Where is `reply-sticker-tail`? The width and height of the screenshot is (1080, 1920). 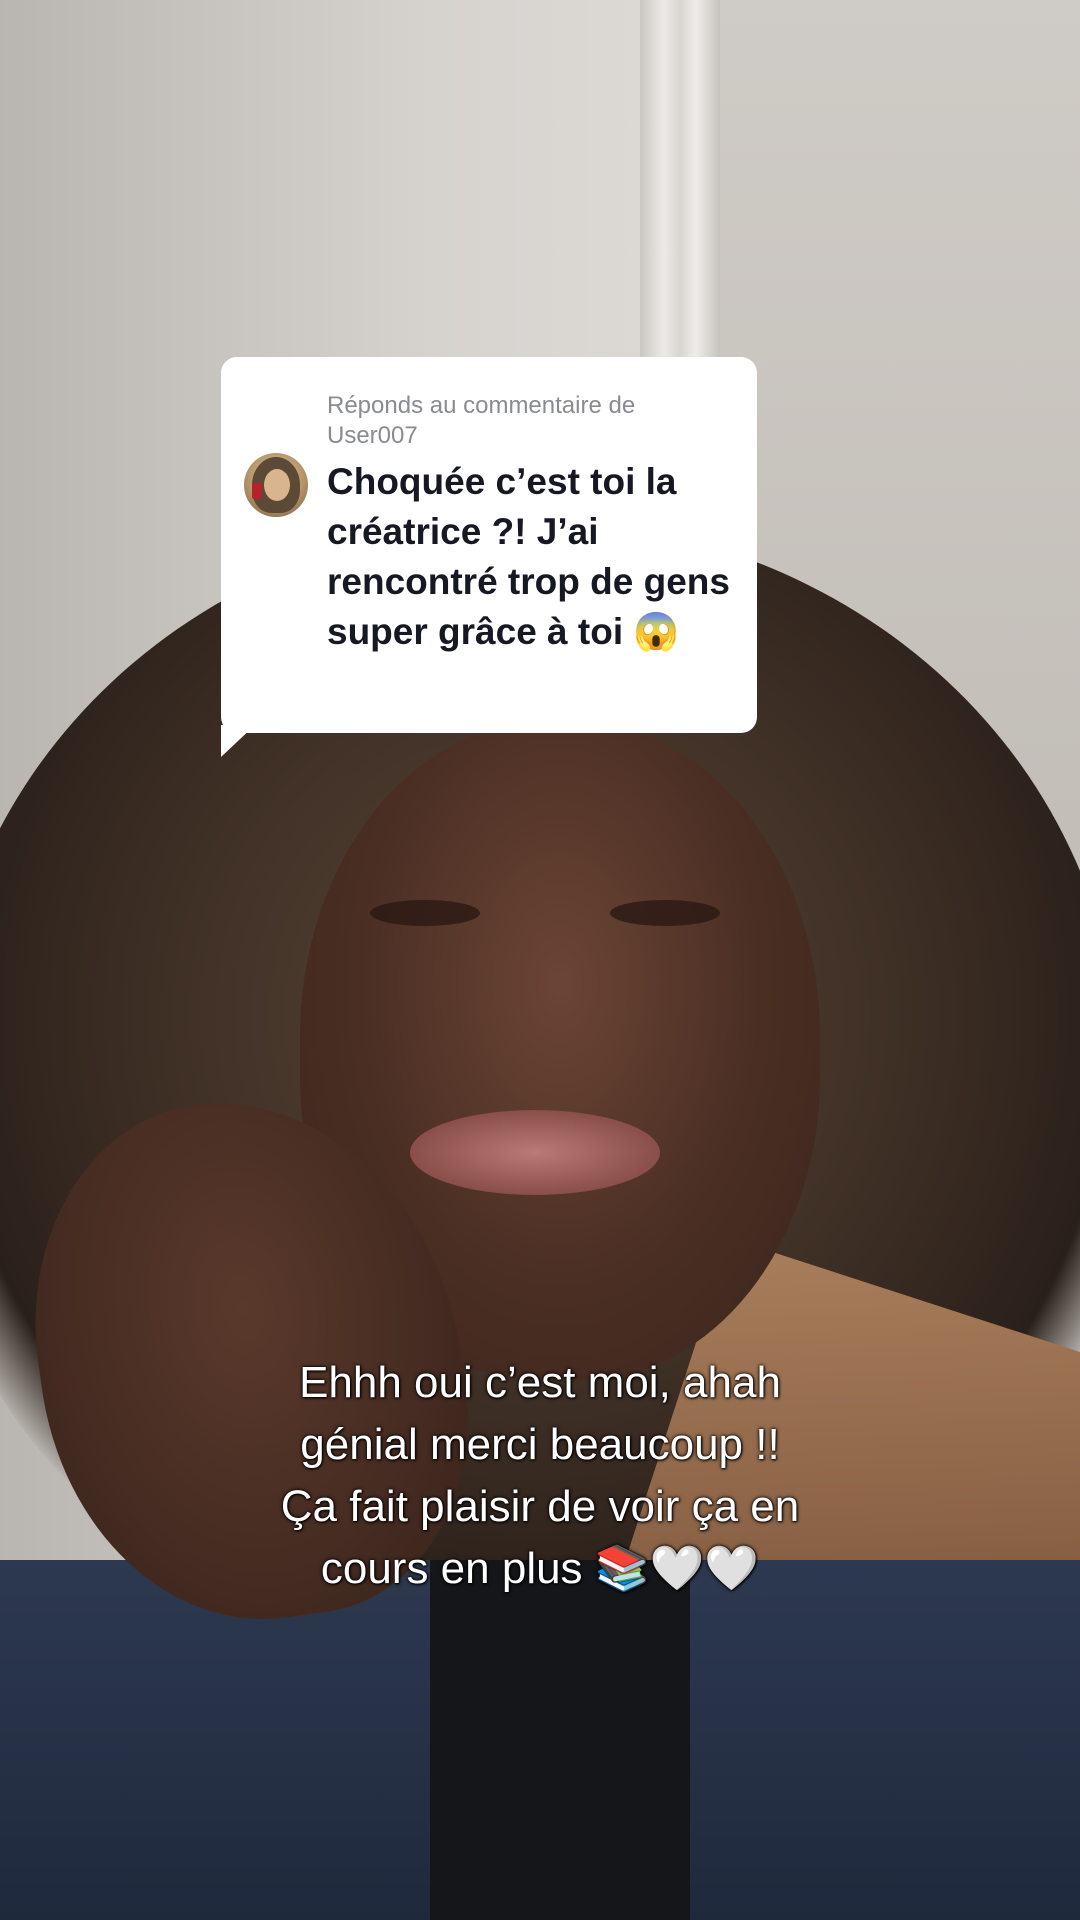
reply-sticker-tail is located at coordinates (238, 741).